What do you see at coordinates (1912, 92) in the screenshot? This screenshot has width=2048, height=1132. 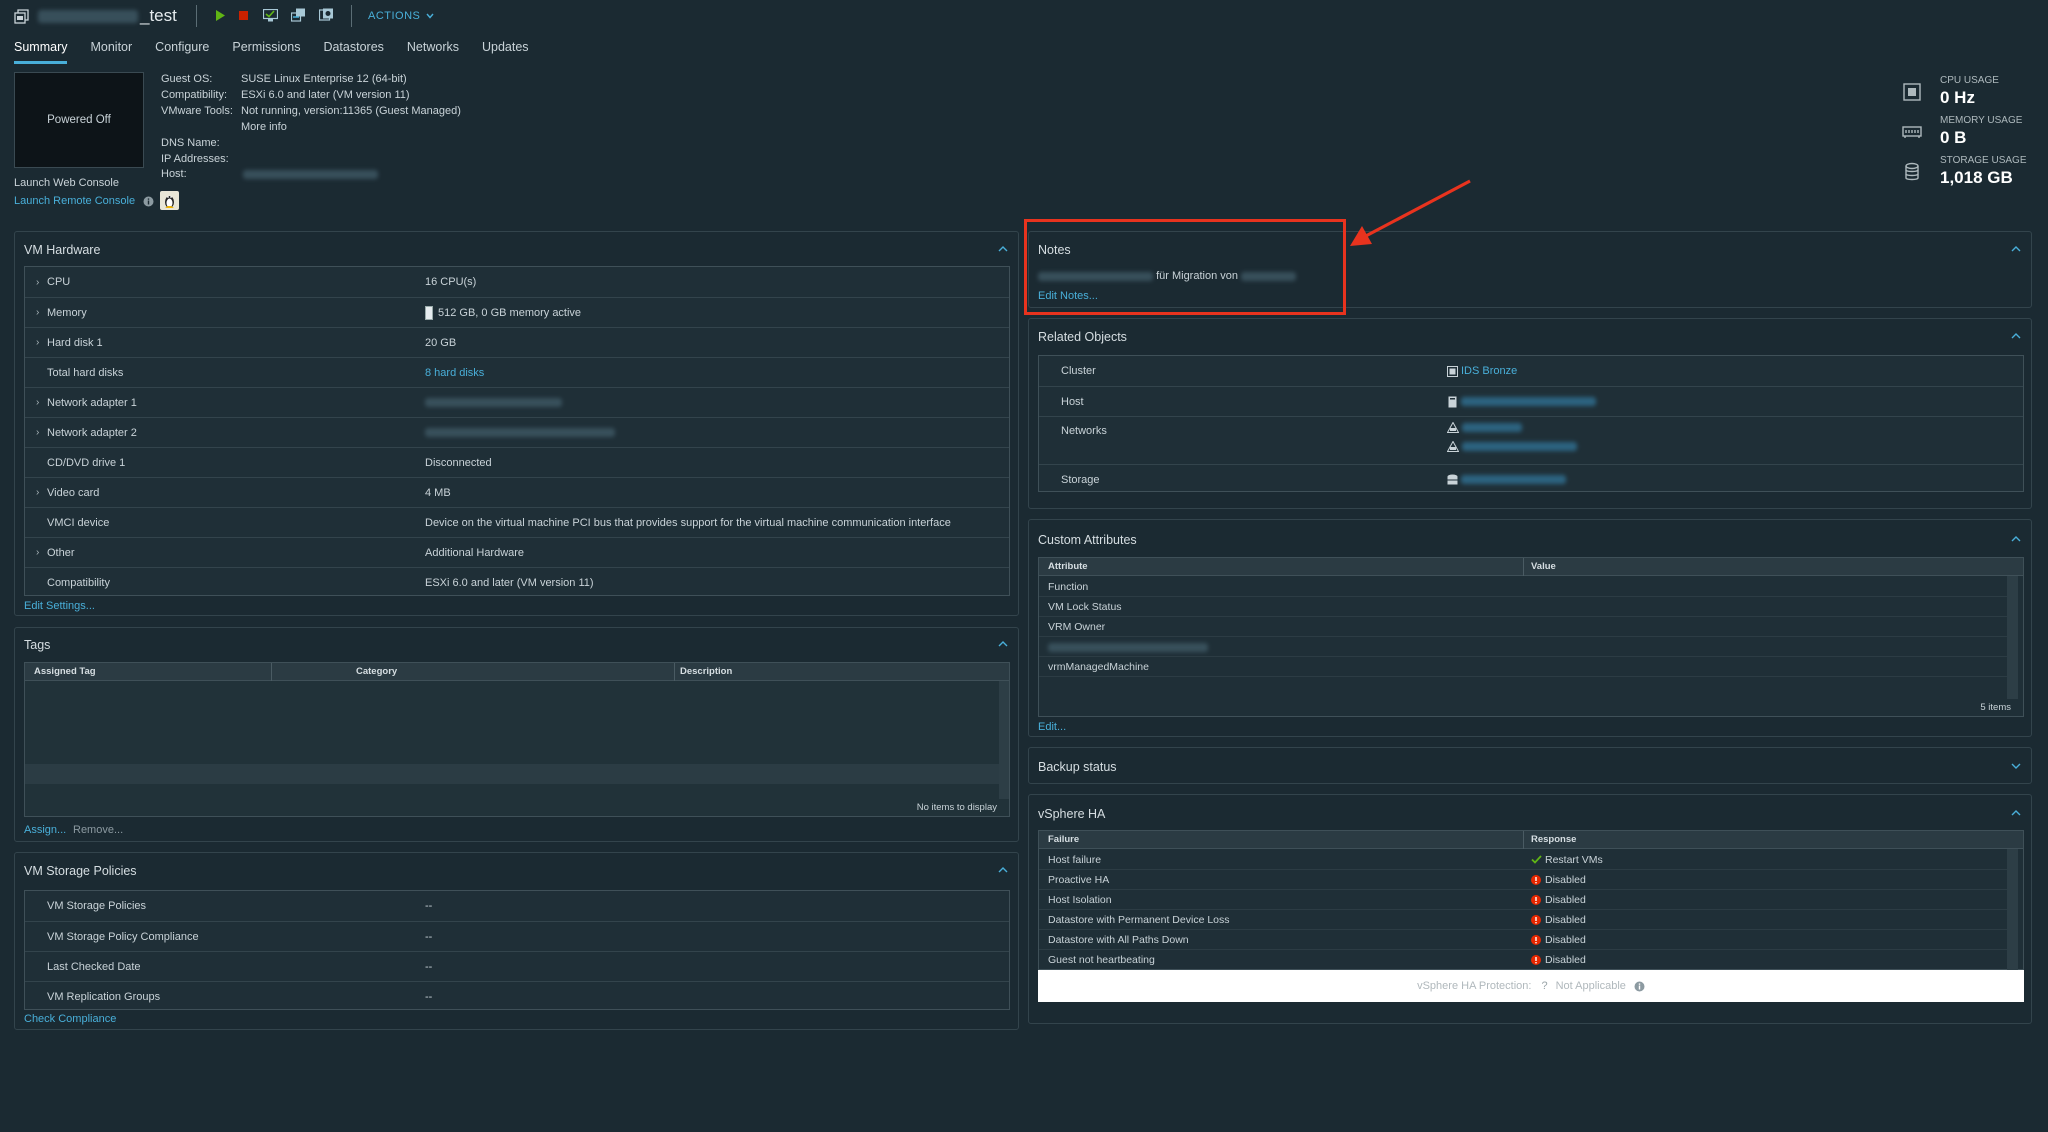 I see `cpu-icon` at bounding box center [1912, 92].